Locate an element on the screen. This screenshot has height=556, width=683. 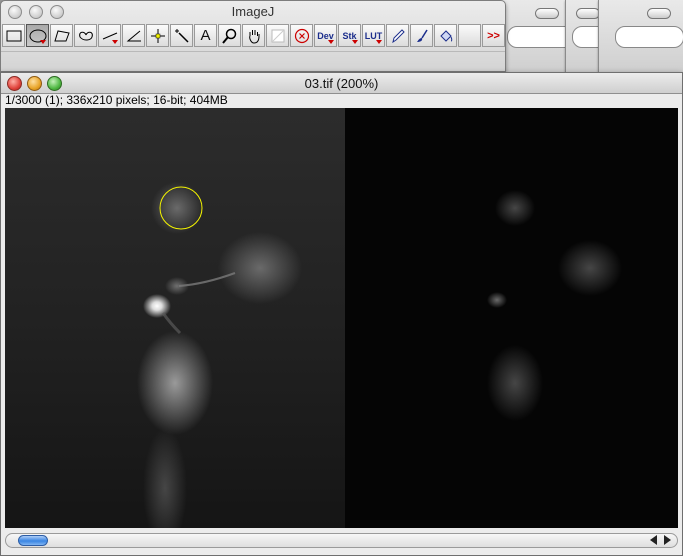
tool-oval is located at coordinates (37, 35).